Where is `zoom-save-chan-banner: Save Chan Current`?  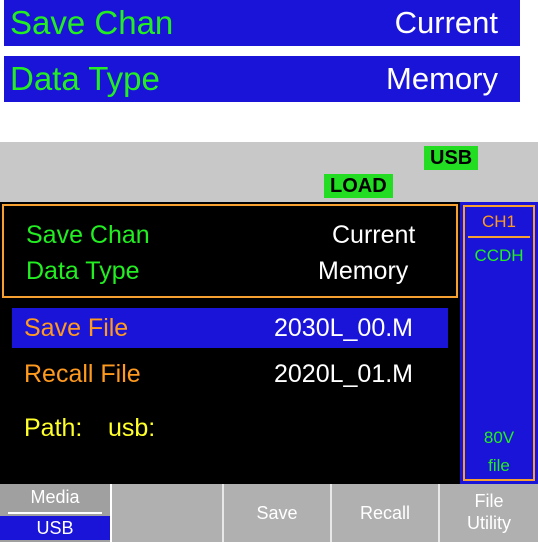
zoom-save-chan-banner: Save Chan Current is located at coordinates (262, 23).